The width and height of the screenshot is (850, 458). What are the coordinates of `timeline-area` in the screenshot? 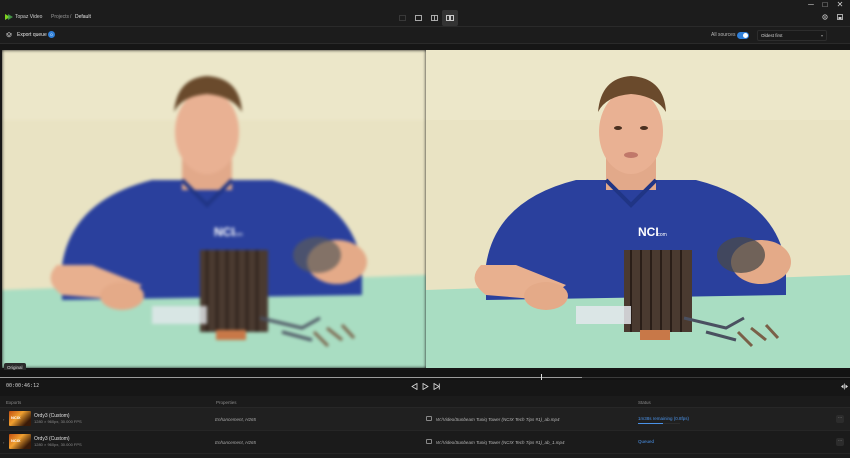 It's located at (425, 375).